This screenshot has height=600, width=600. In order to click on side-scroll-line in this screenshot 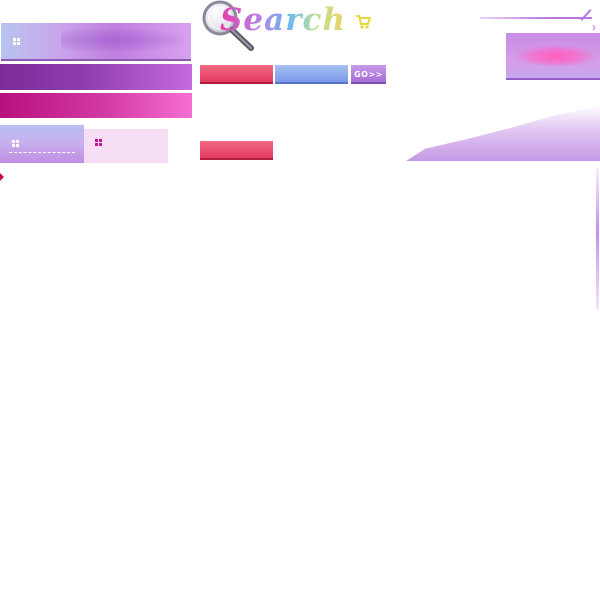, I will do `click(597, 239)`.